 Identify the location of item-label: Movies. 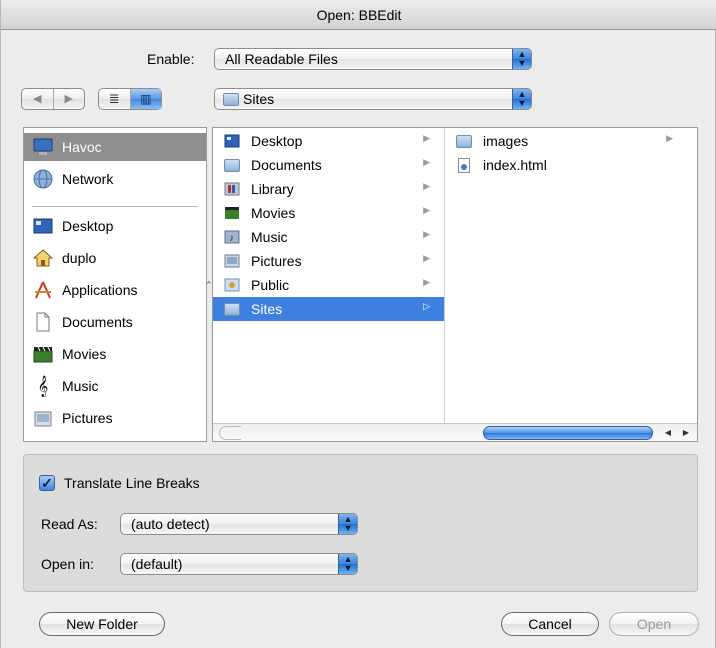
(273, 213).